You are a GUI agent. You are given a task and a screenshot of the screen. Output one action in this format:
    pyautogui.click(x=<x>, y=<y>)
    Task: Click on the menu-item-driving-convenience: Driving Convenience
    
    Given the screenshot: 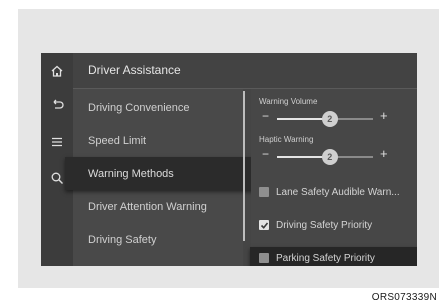 What is the action you would take?
    pyautogui.click(x=158, y=107)
    